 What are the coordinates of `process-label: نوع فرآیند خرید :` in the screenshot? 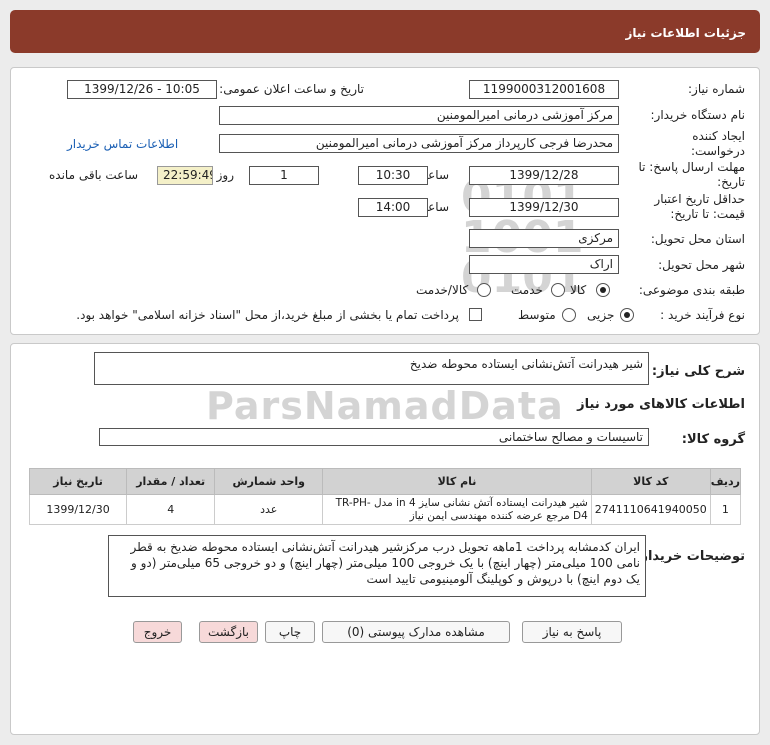 It's located at (702, 315).